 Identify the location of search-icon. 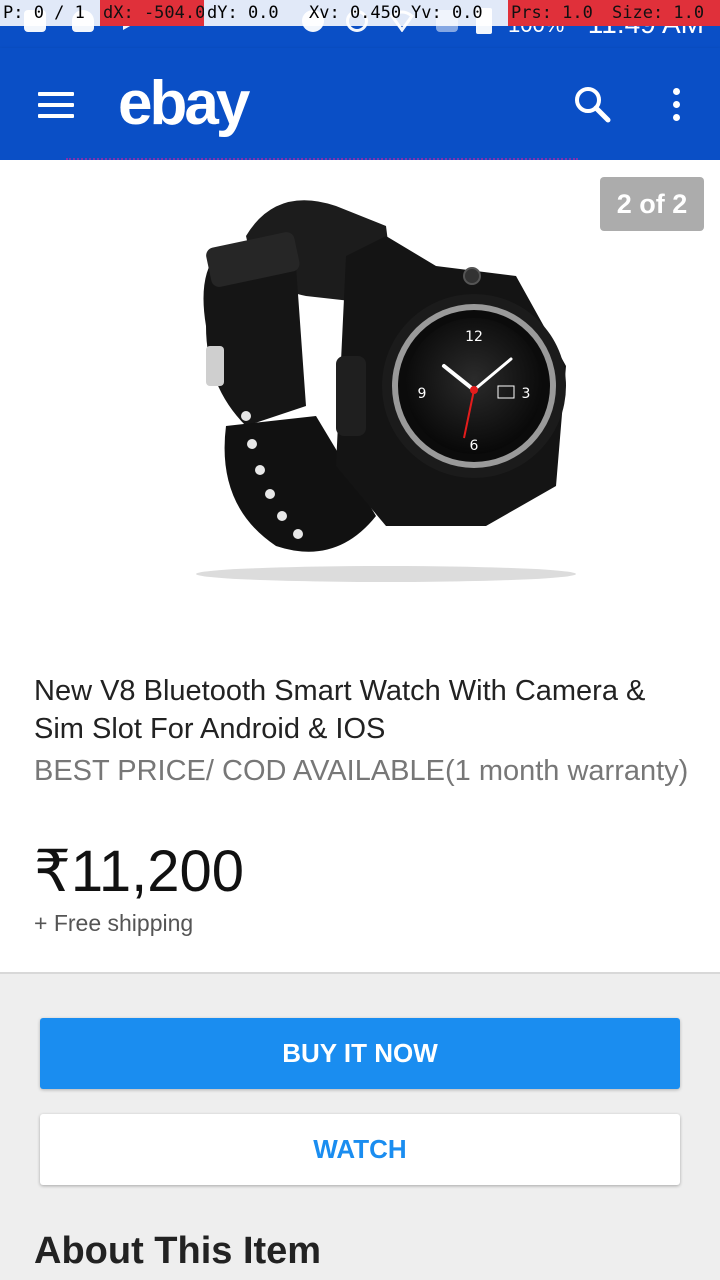
(592, 104).